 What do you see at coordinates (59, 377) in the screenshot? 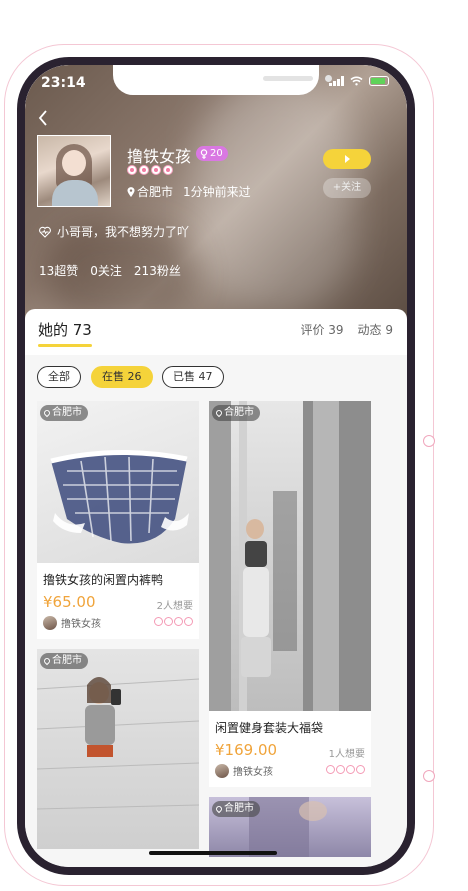
I see `filter-all: 全部` at bounding box center [59, 377].